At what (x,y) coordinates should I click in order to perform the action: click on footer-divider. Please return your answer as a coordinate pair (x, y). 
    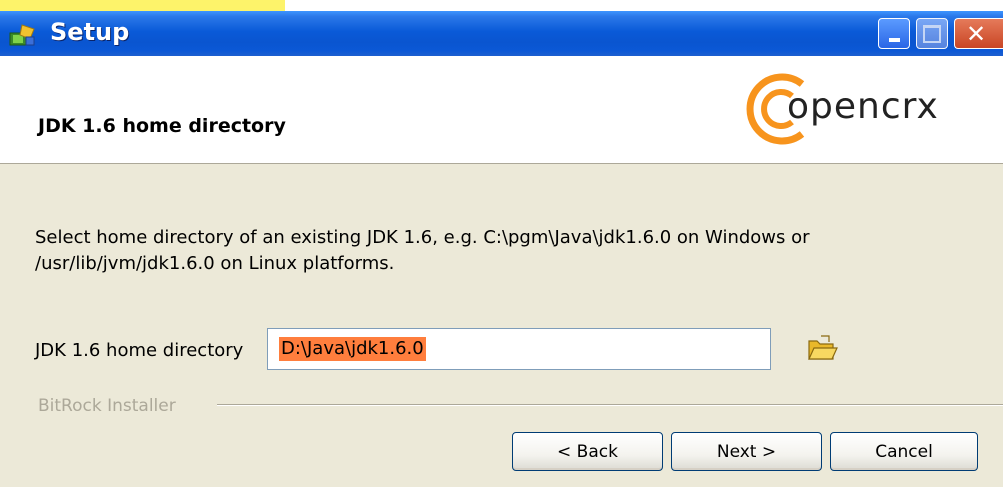
    Looking at the image, I should click on (610, 405).